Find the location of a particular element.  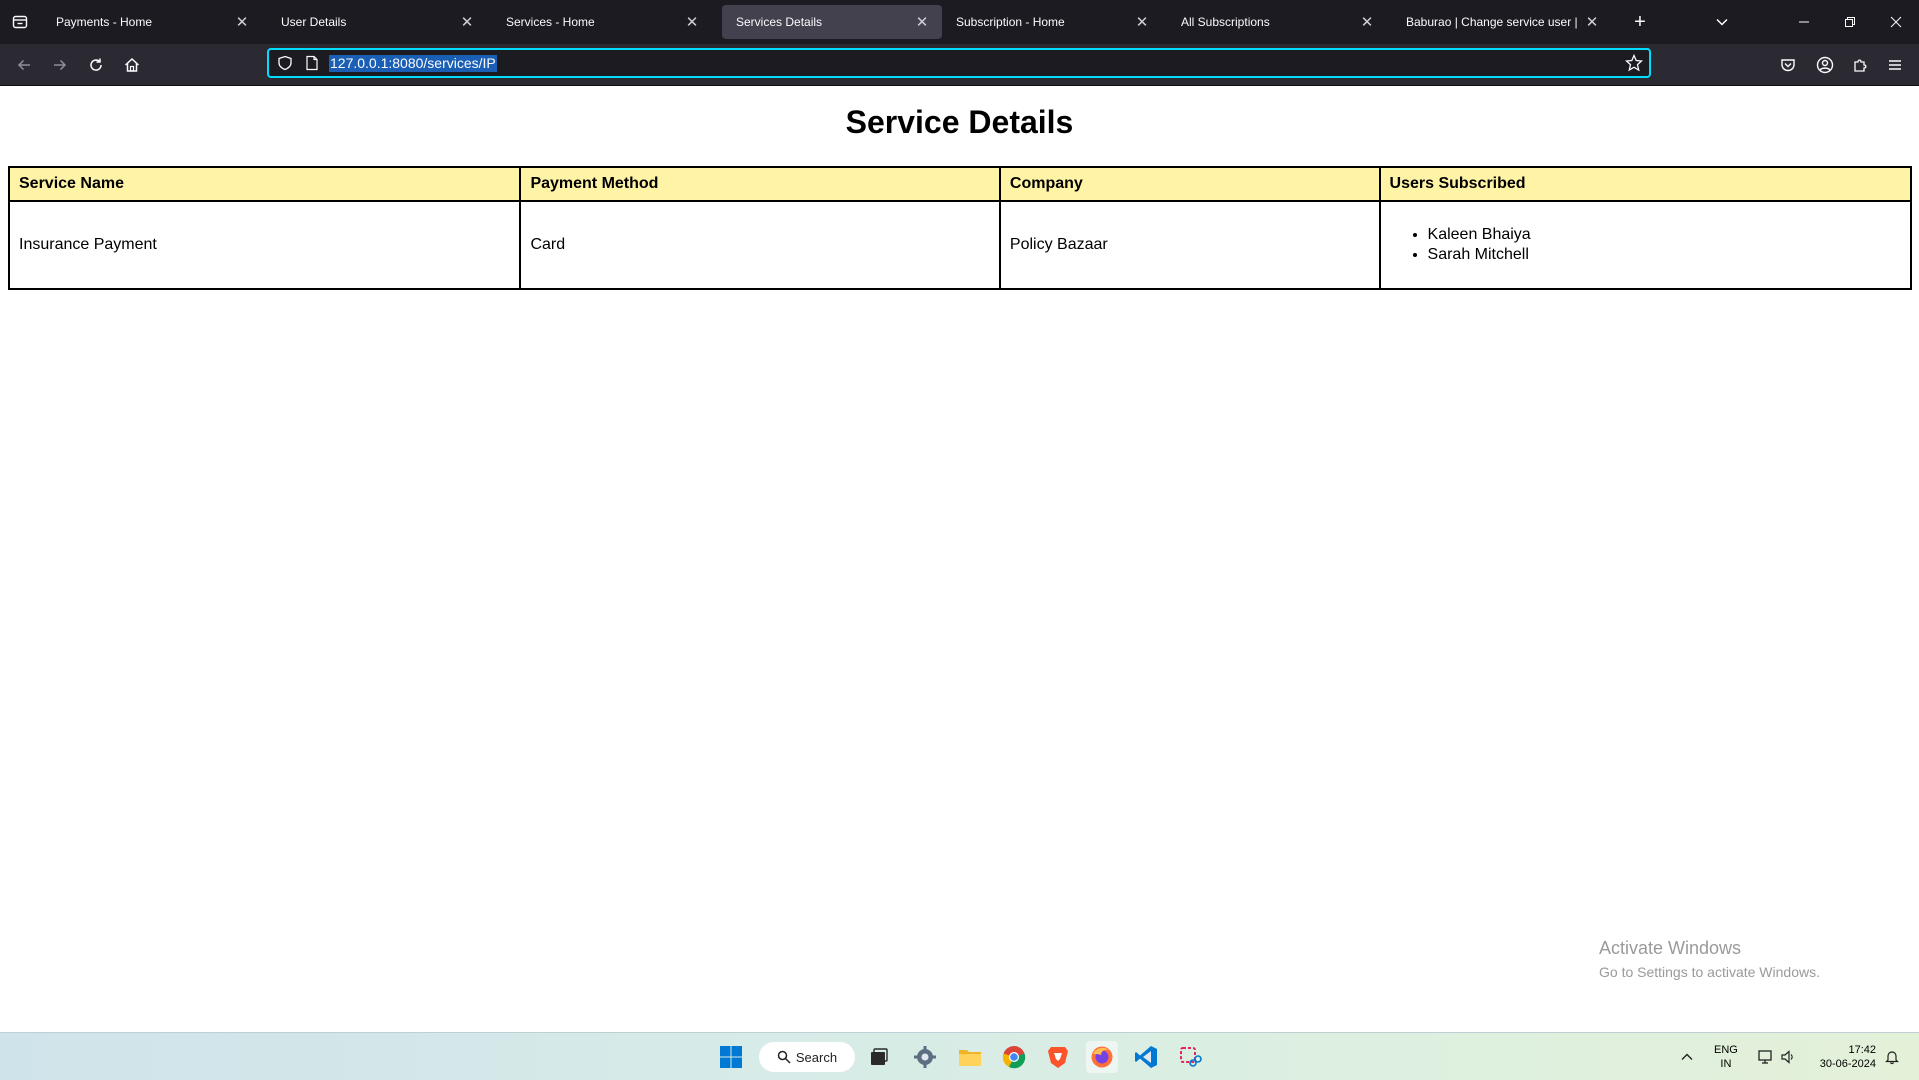

network-icon is located at coordinates (1766, 1056).